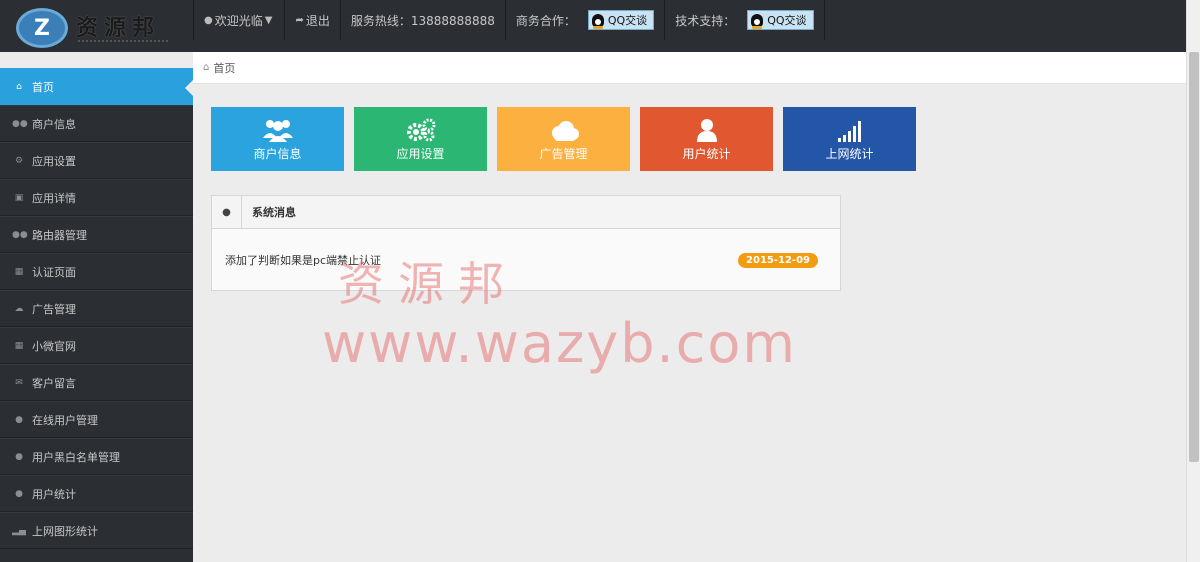 The height and width of the screenshot is (562, 1200). I want to click on gears-icon: ⚙, so click(19, 160).